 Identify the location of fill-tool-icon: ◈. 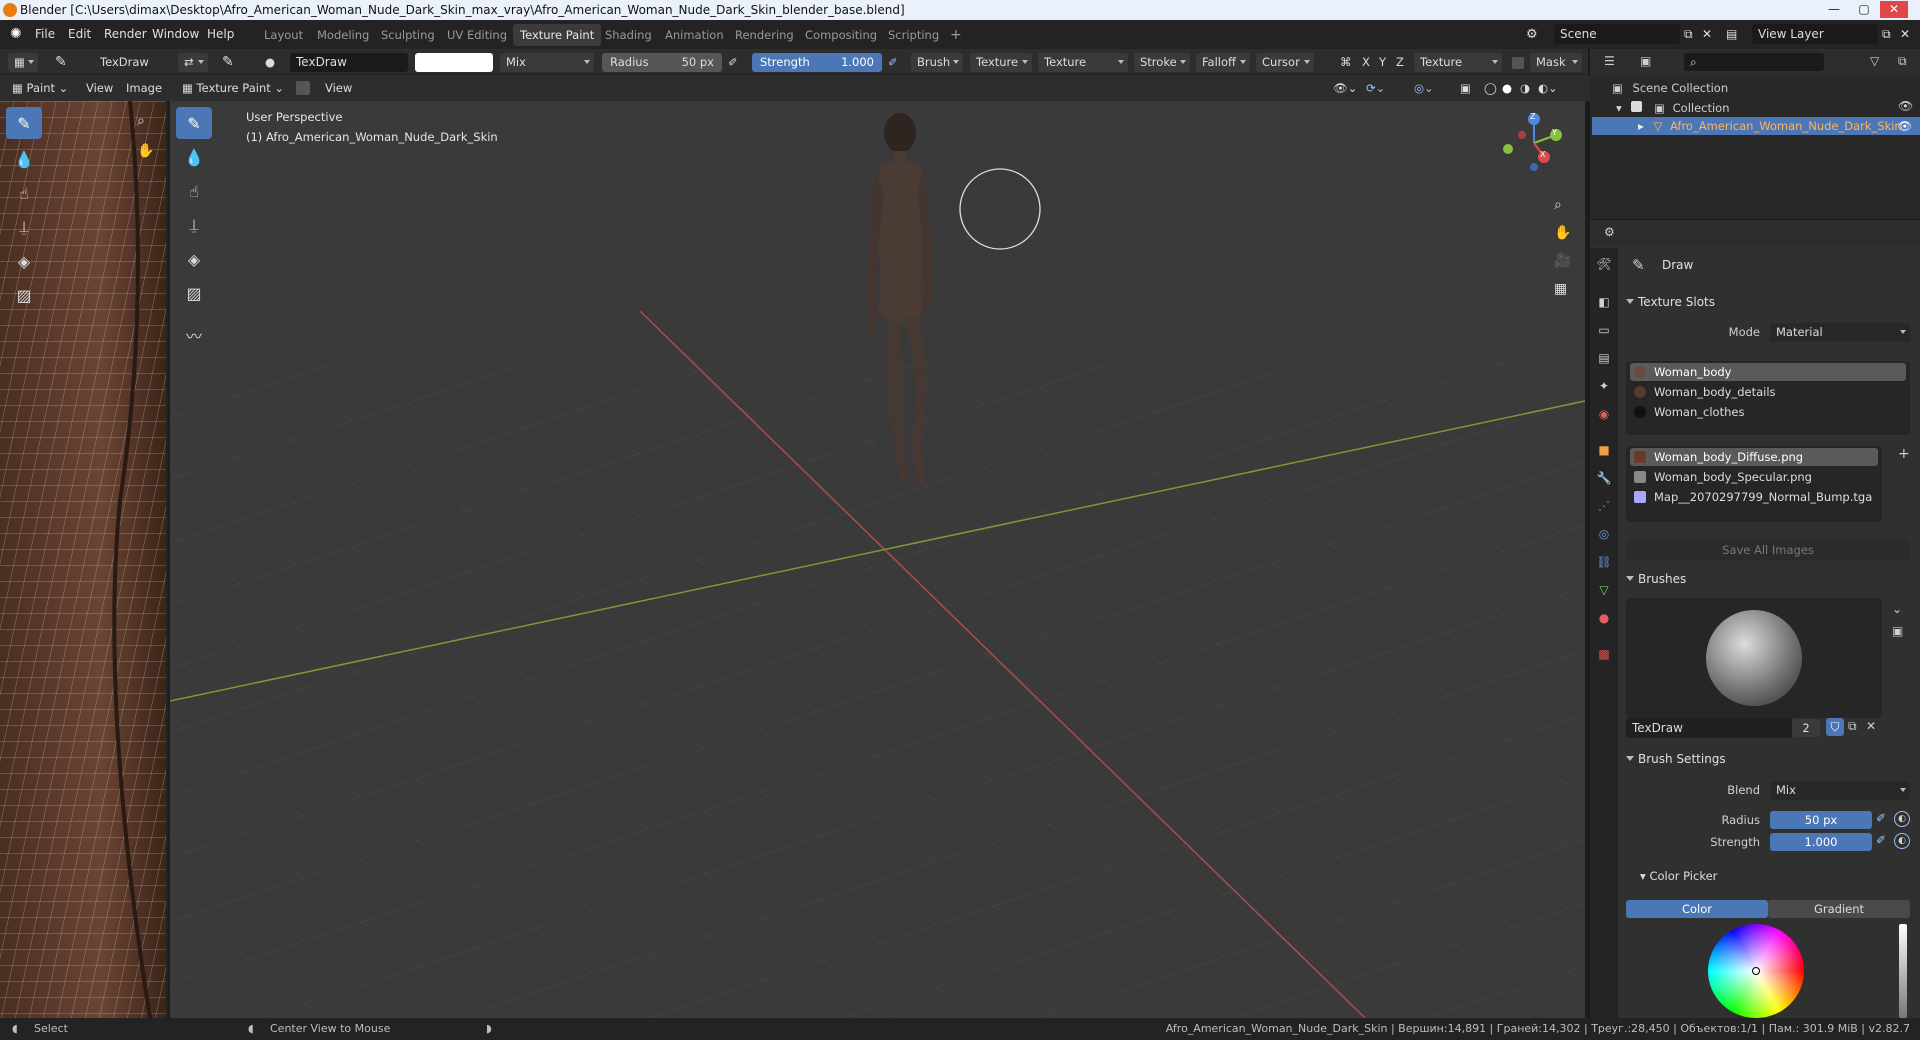
(194, 259).